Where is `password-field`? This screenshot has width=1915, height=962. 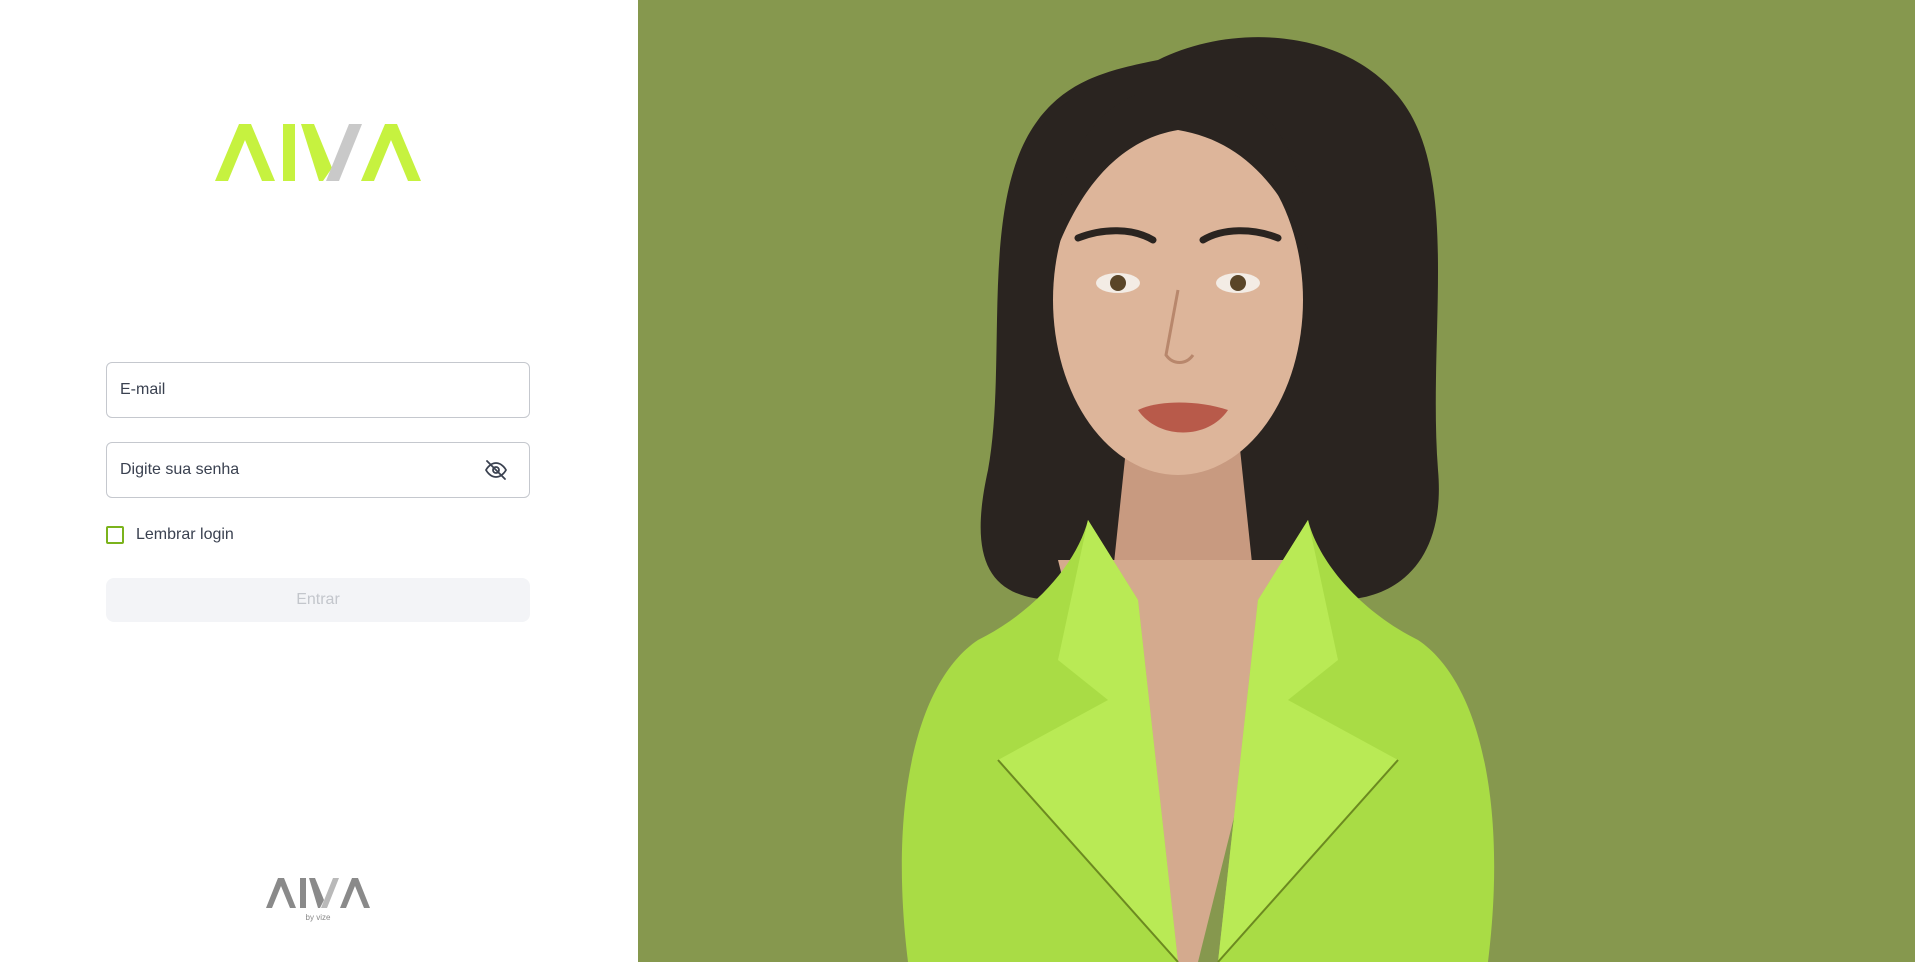 password-field is located at coordinates (318, 470).